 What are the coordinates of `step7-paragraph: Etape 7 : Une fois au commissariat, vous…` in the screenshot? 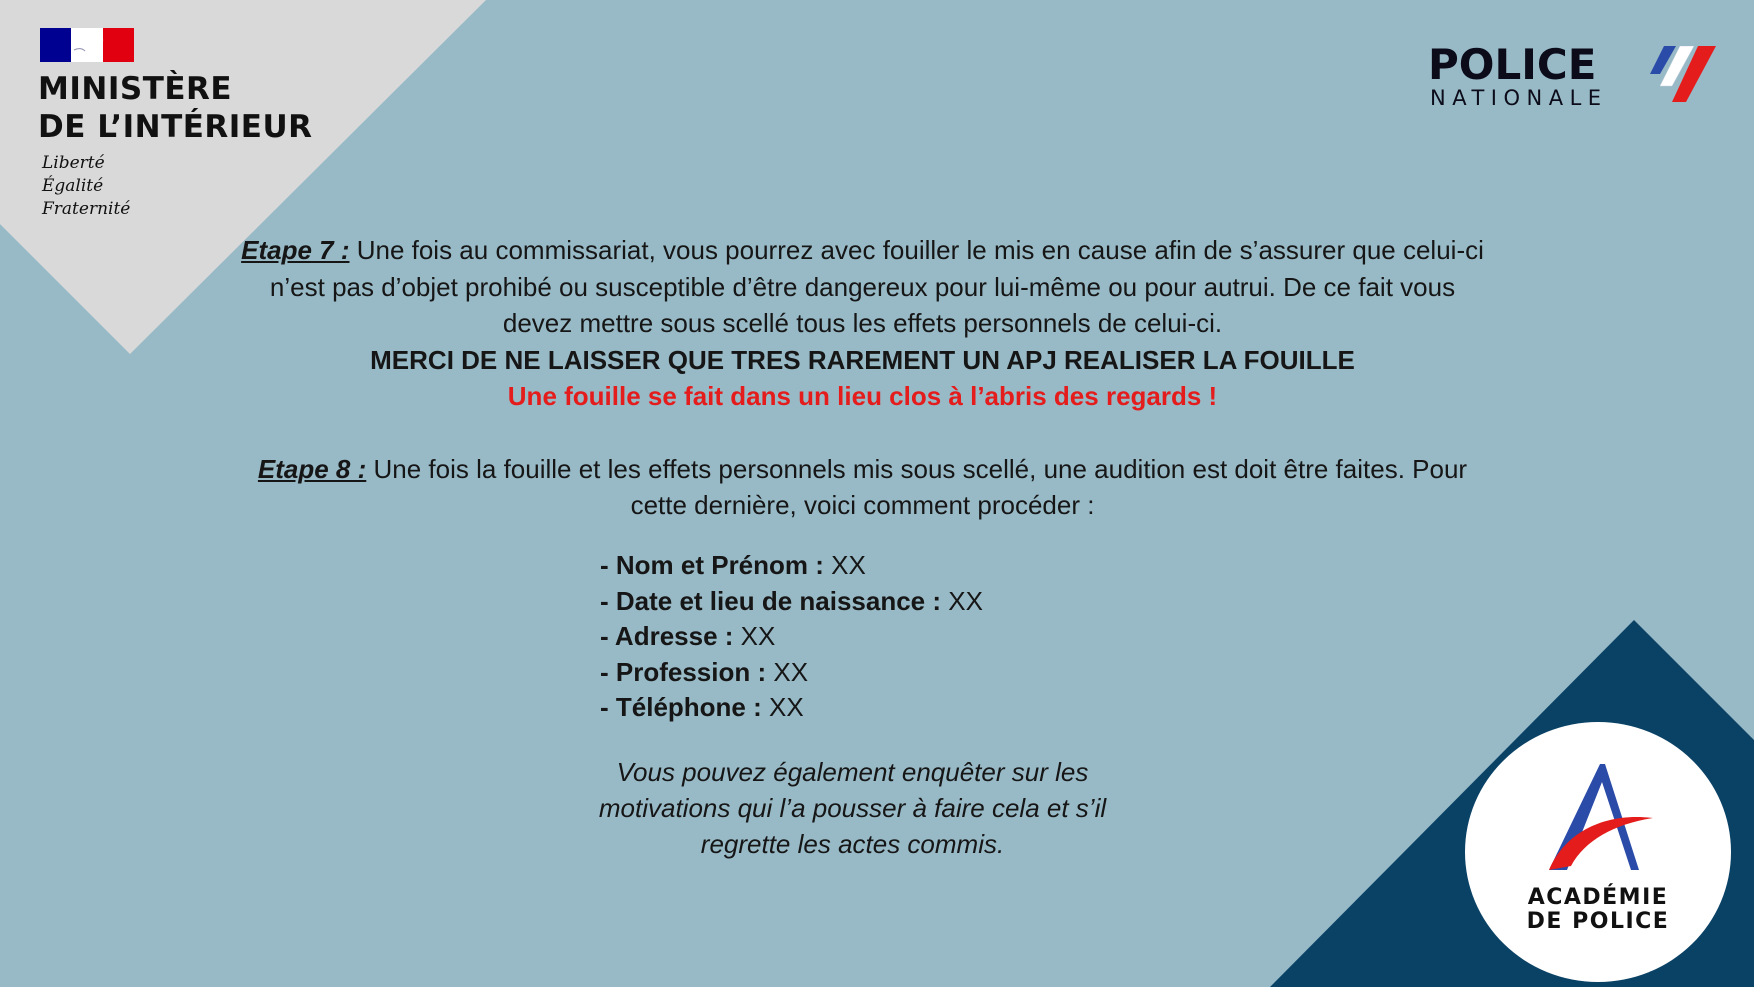 It's located at (862, 287).